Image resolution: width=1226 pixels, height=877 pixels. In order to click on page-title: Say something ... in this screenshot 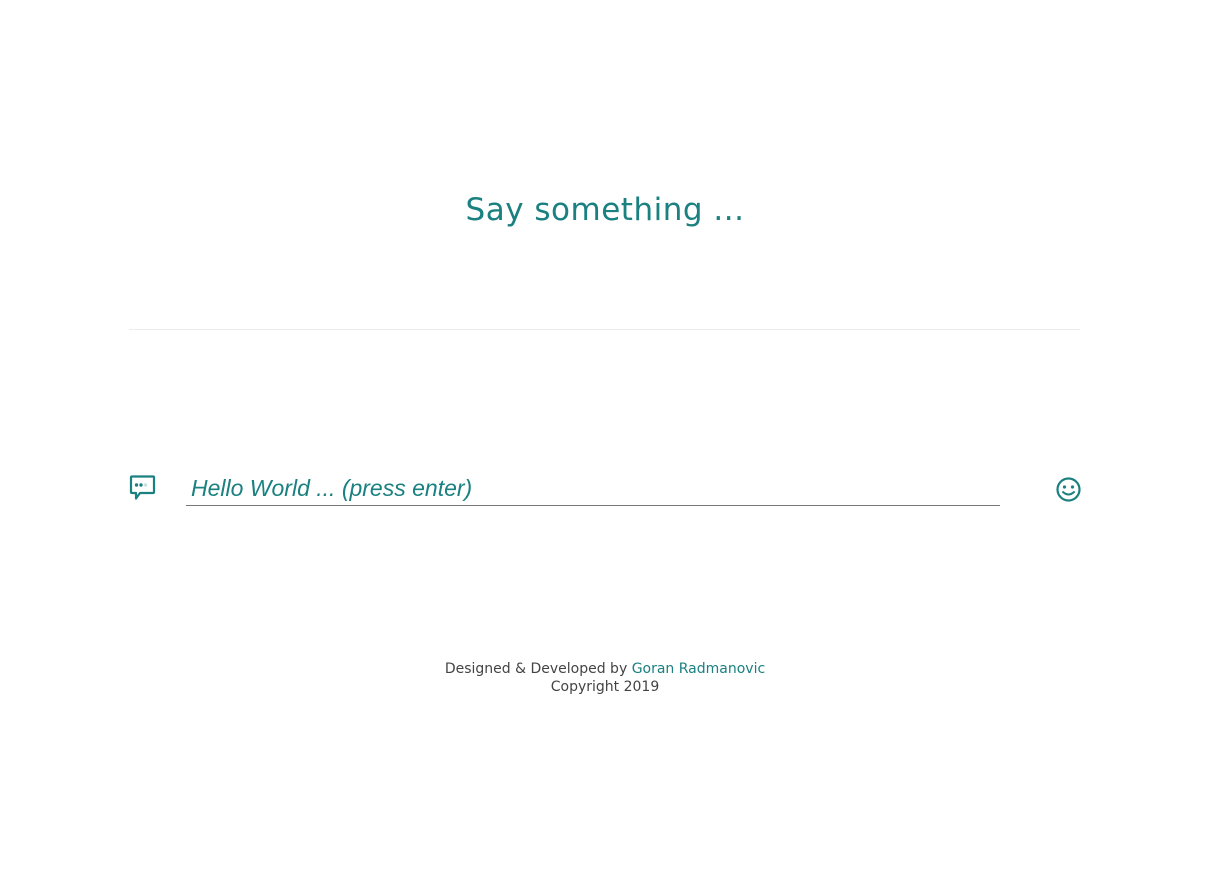, I will do `click(605, 210)`.